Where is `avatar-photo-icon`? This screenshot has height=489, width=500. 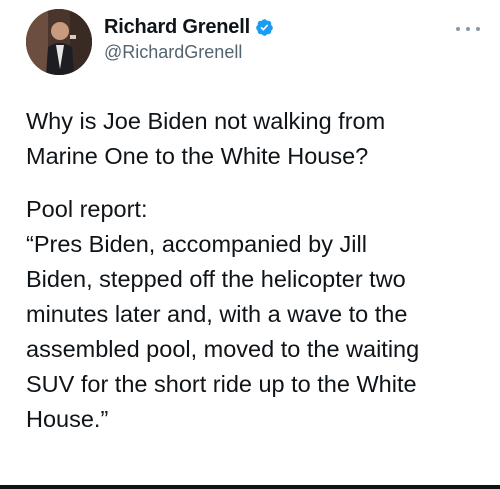 avatar-photo-icon is located at coordinates (59, 42).